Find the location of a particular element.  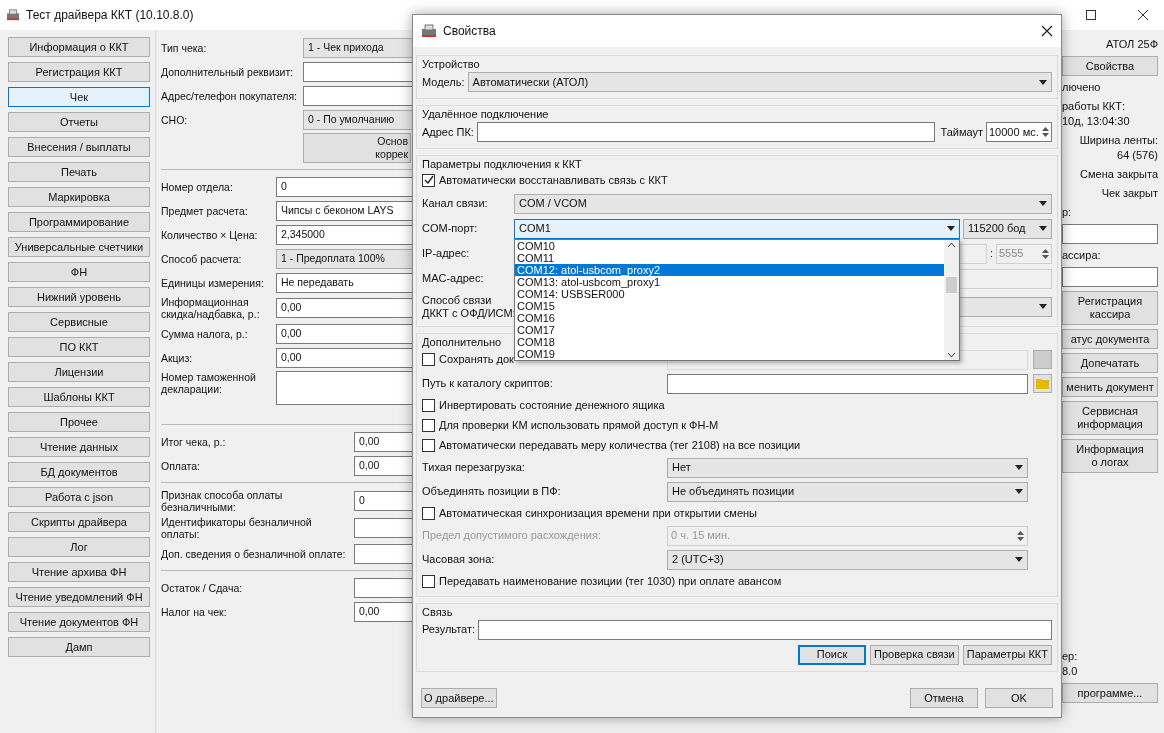

input-field: Чипсы с беконом LAYS is located at coordinates (344, 210).